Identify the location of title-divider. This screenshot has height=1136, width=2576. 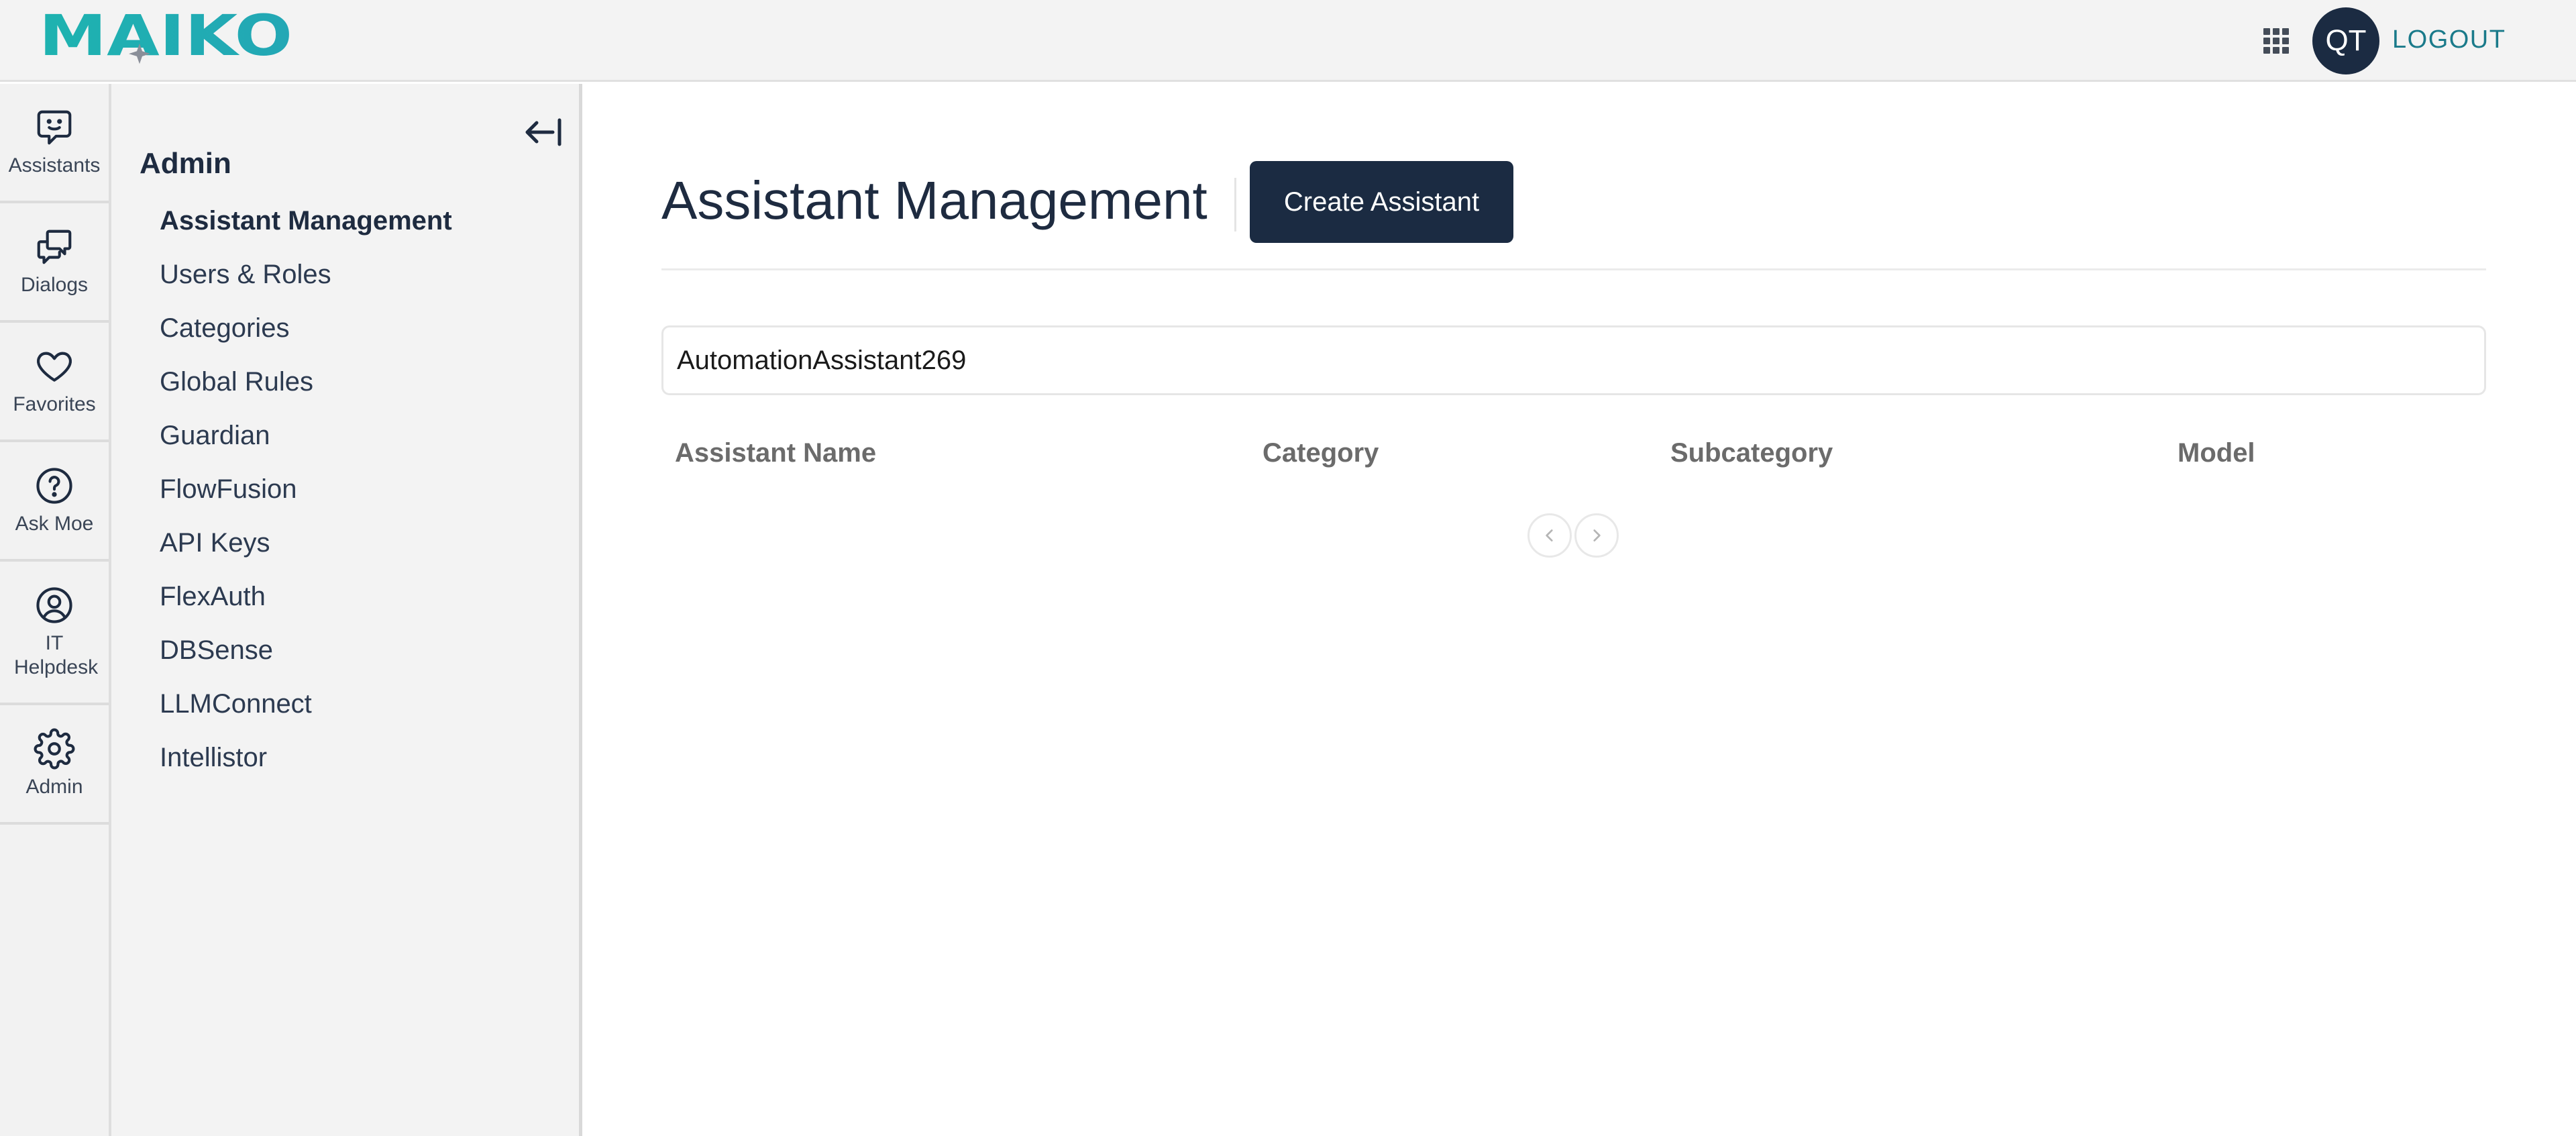
(1235, 204).